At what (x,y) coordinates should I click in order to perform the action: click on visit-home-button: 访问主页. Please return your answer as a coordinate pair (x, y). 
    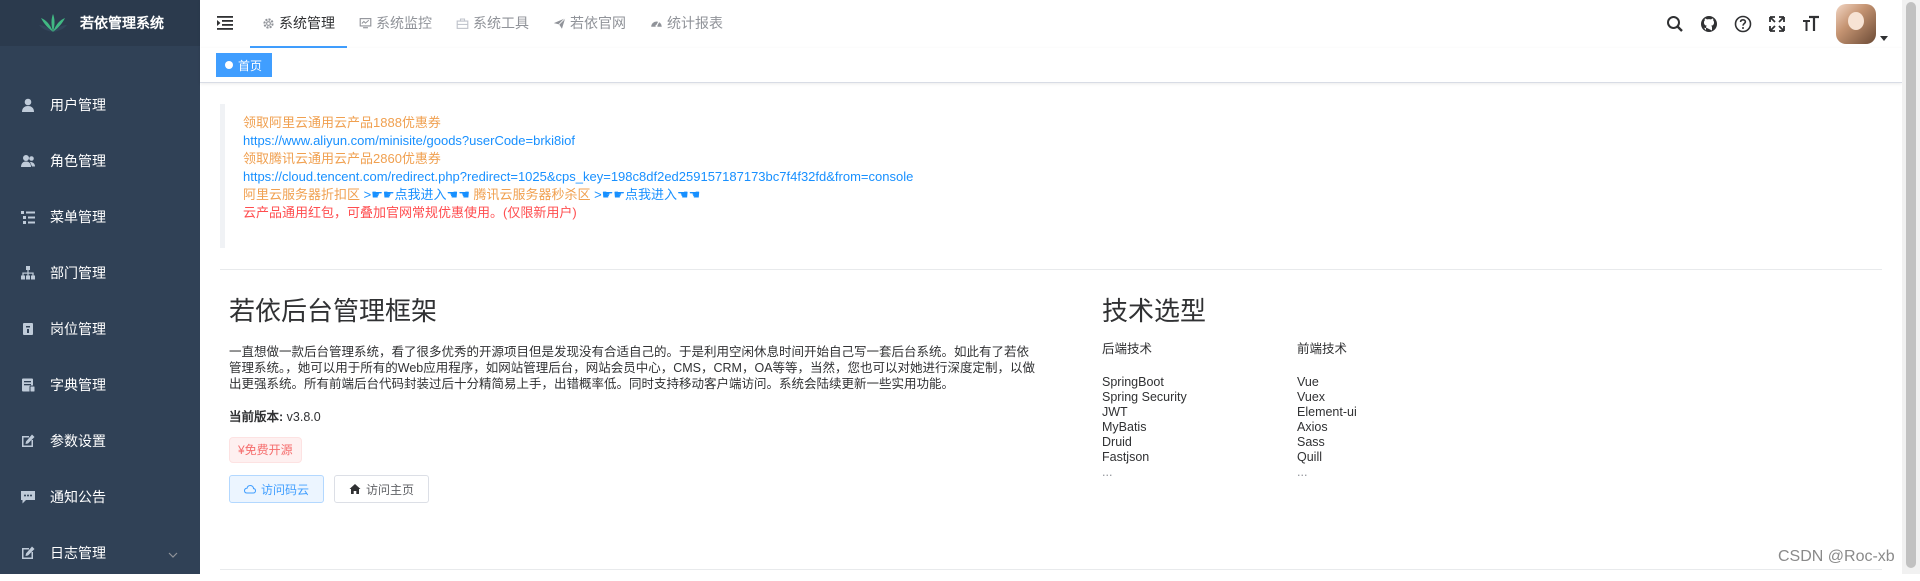
    Looking at the image, I should click on (382, 489).